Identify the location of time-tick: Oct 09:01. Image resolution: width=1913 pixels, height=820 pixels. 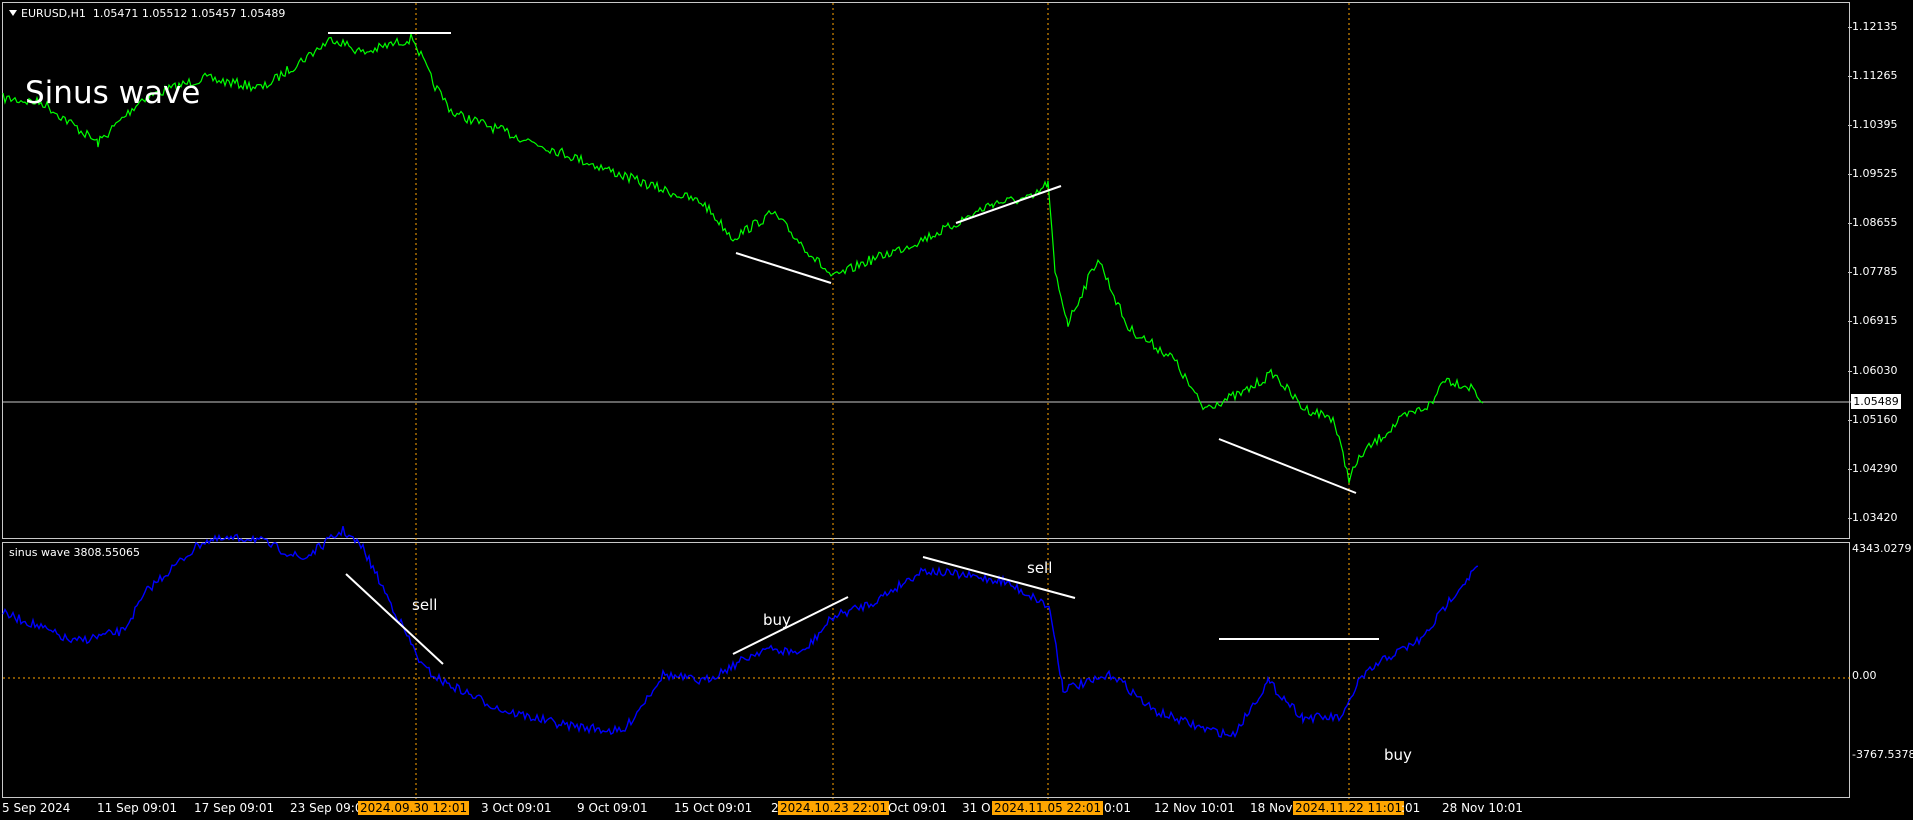
(918, 808).